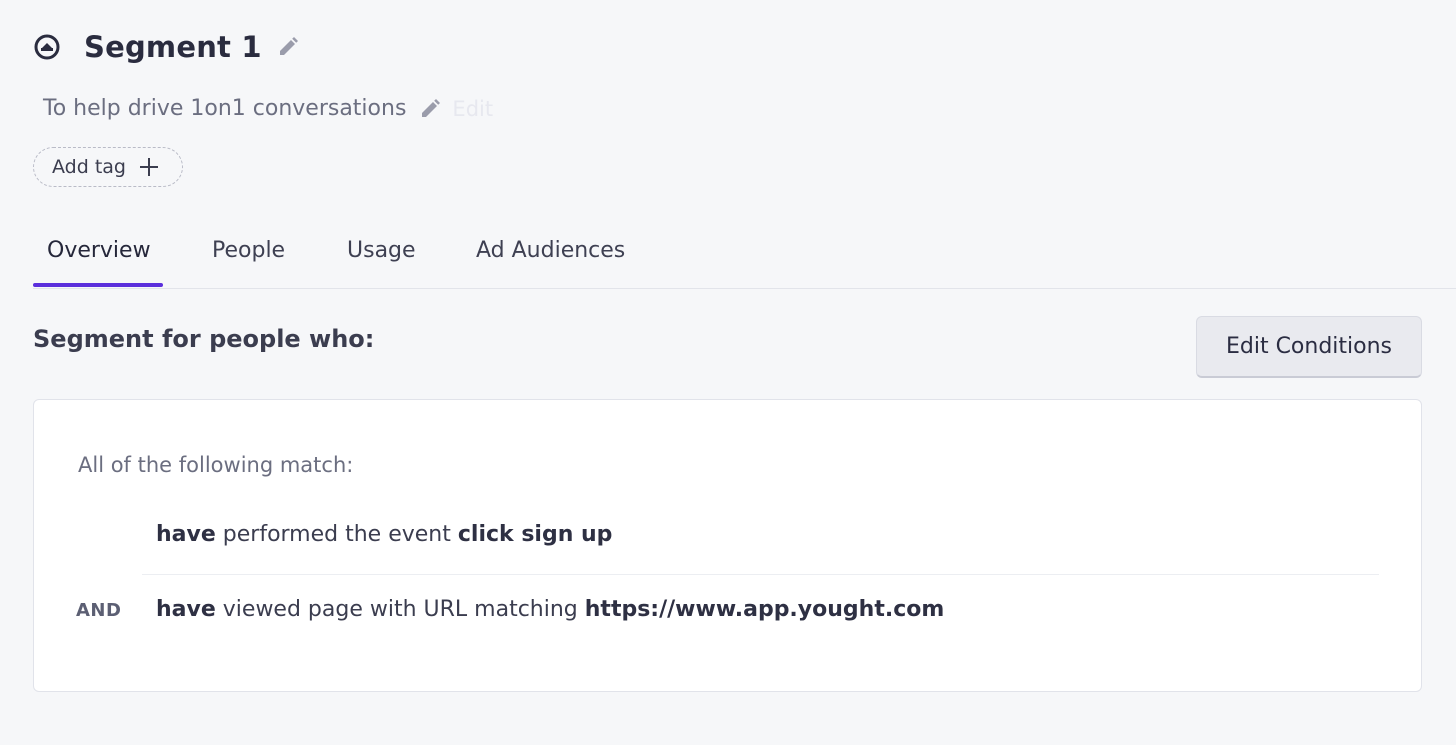  Describe the element at coordinates (99, 610) in the screenshot. I see `and-operator: AND` at that location.